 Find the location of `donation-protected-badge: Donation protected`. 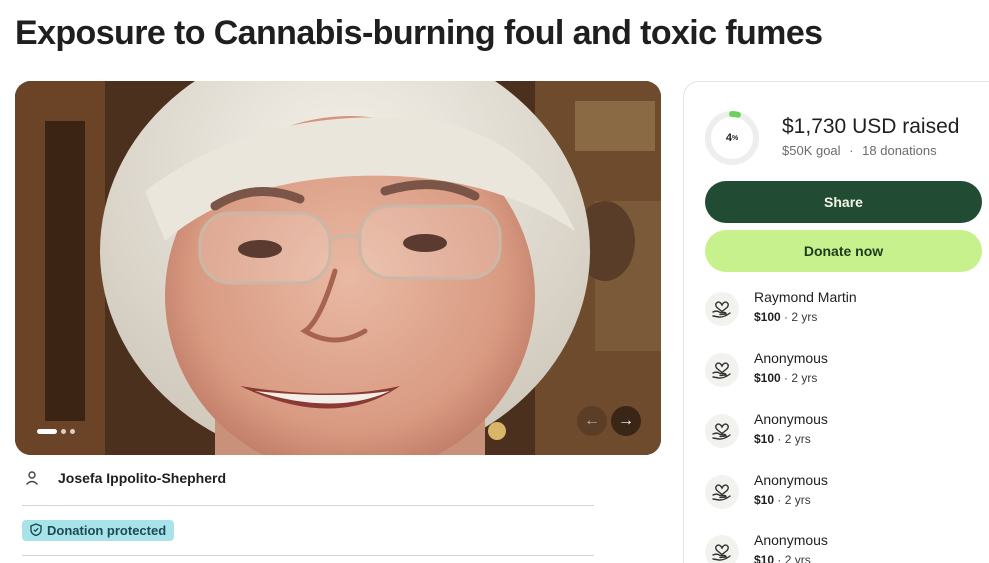

donation-protected-badge: Donation protected is located at coordinates (98, 530).